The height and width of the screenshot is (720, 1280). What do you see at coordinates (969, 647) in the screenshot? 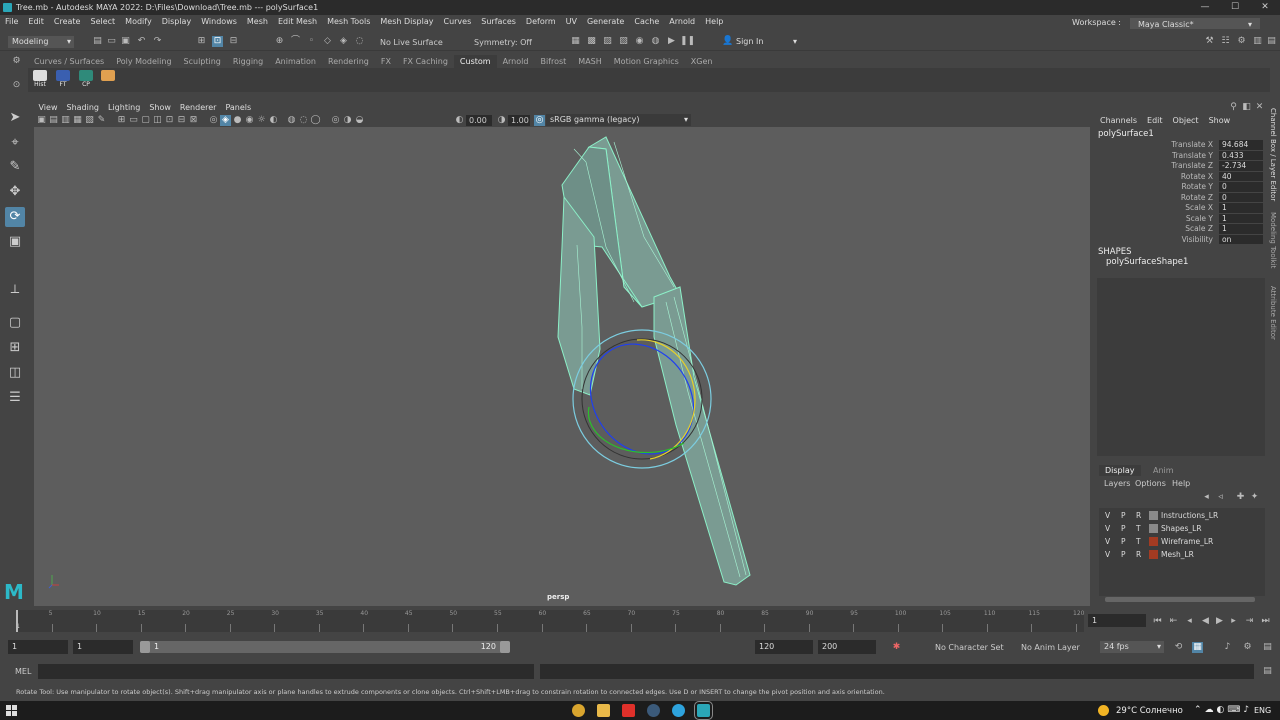
I see `character-set-dropdown: No Character Set` at bounding box center [969, 647].